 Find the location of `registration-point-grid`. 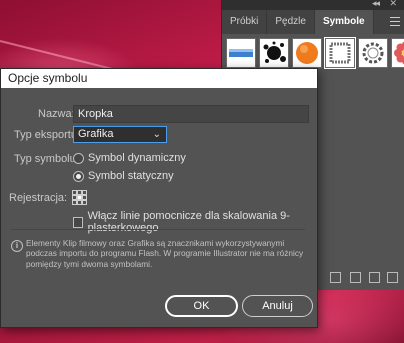

registration-point-grid is located at coordinates (79, 197).